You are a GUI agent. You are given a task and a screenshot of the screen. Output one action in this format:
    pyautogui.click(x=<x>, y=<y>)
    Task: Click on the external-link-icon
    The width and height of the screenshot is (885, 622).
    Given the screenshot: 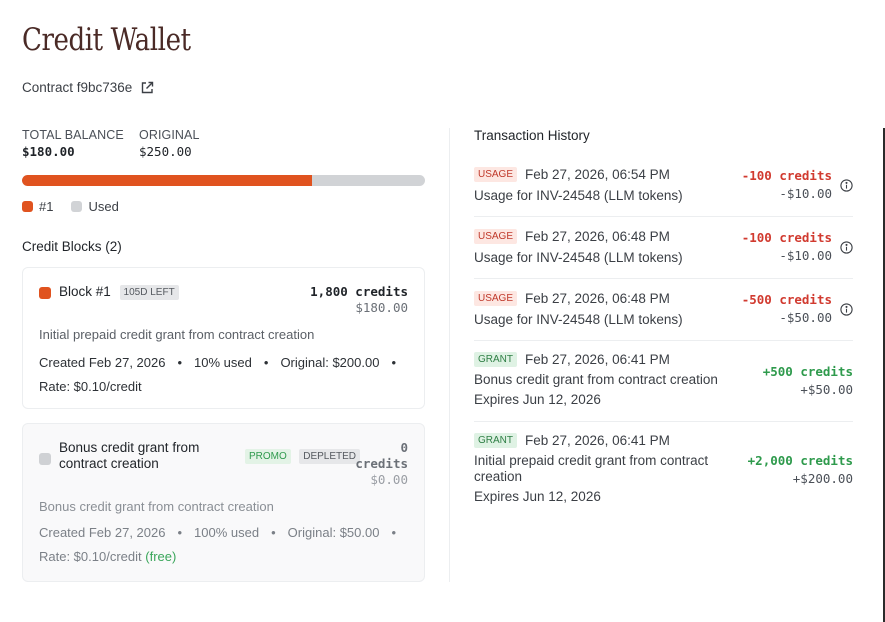 What is the action you would take?
    pyautogui.click(x=147, y=88)
    